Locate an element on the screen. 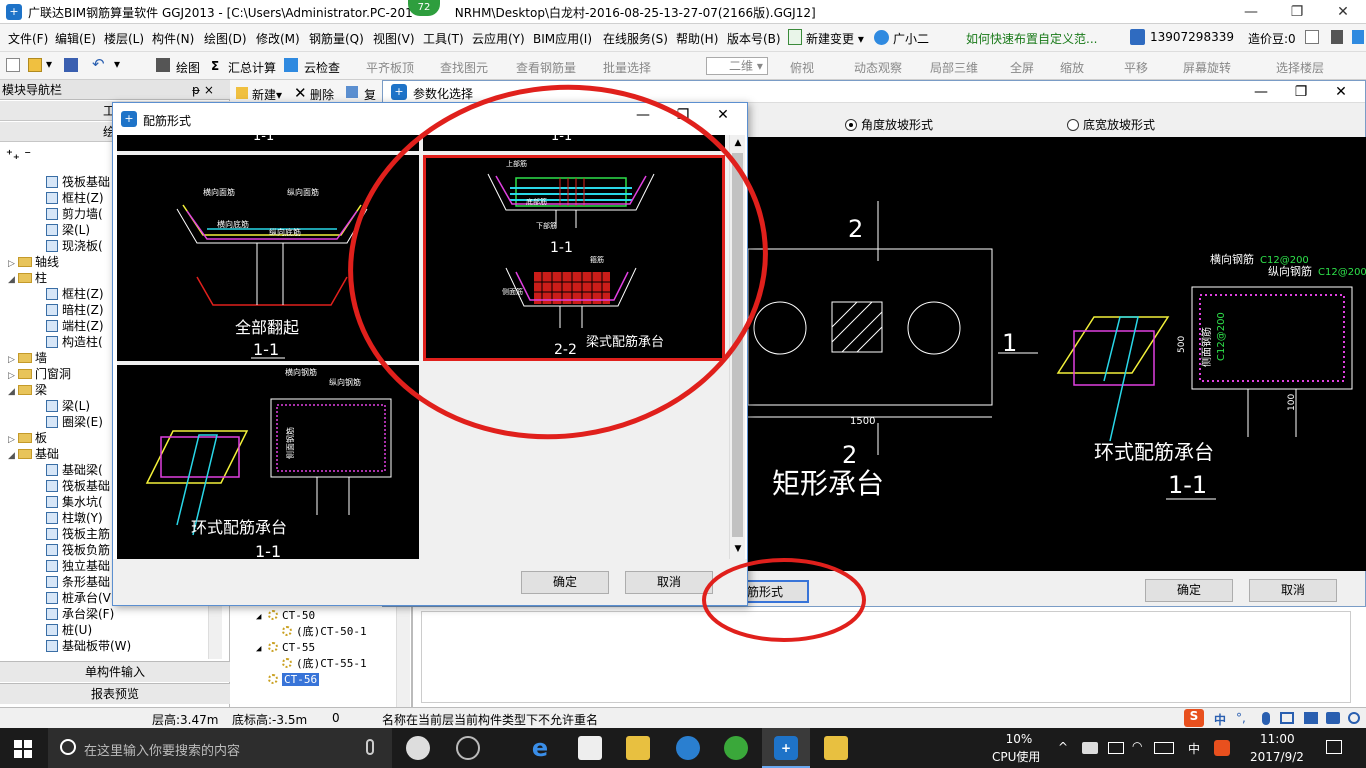 Image resolution: width=1366 pixels, height=768 pixels. tree-folder: ▷ 板 is located at coordinates (27, 438).